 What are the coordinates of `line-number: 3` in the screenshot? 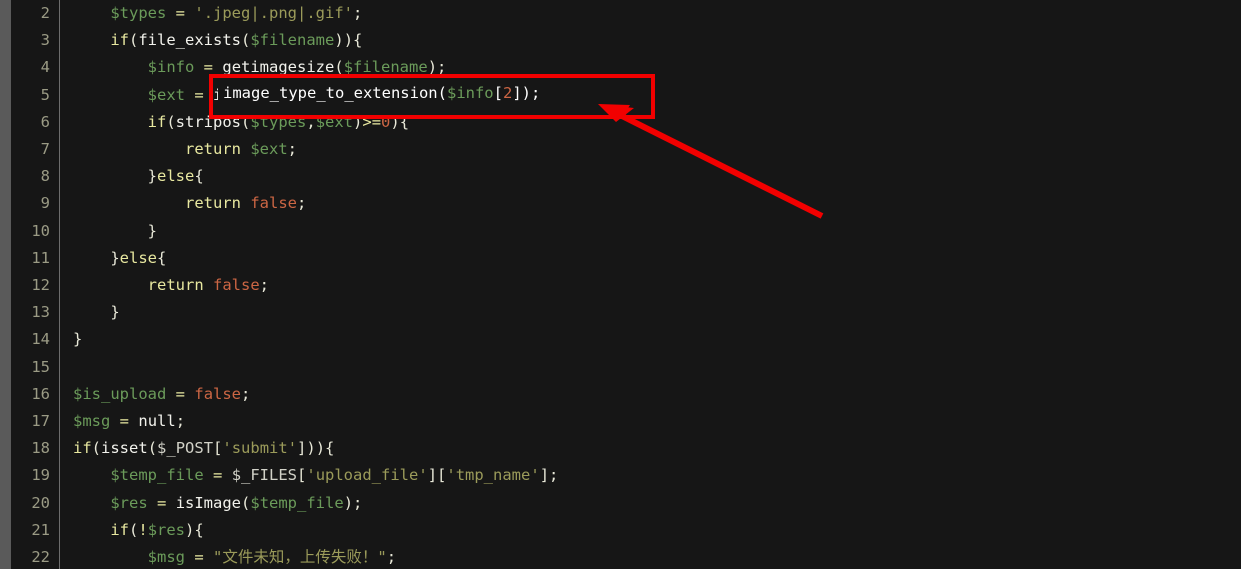 It's located at (45, 40).